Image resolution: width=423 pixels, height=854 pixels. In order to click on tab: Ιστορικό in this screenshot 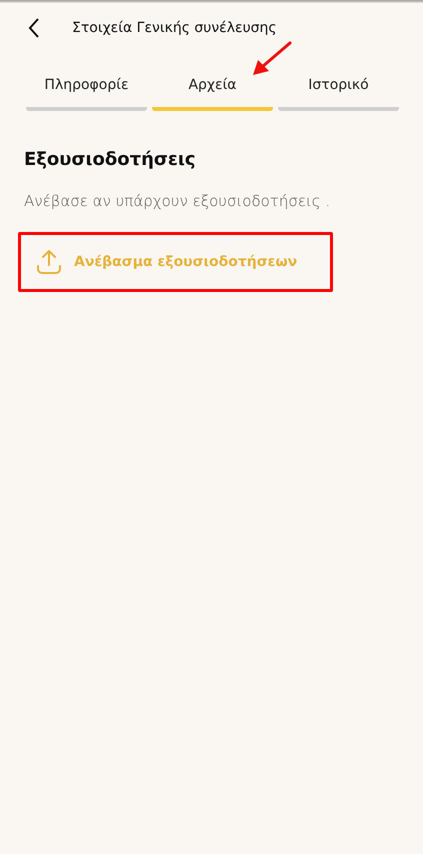, I will do `click(338, 94)`.